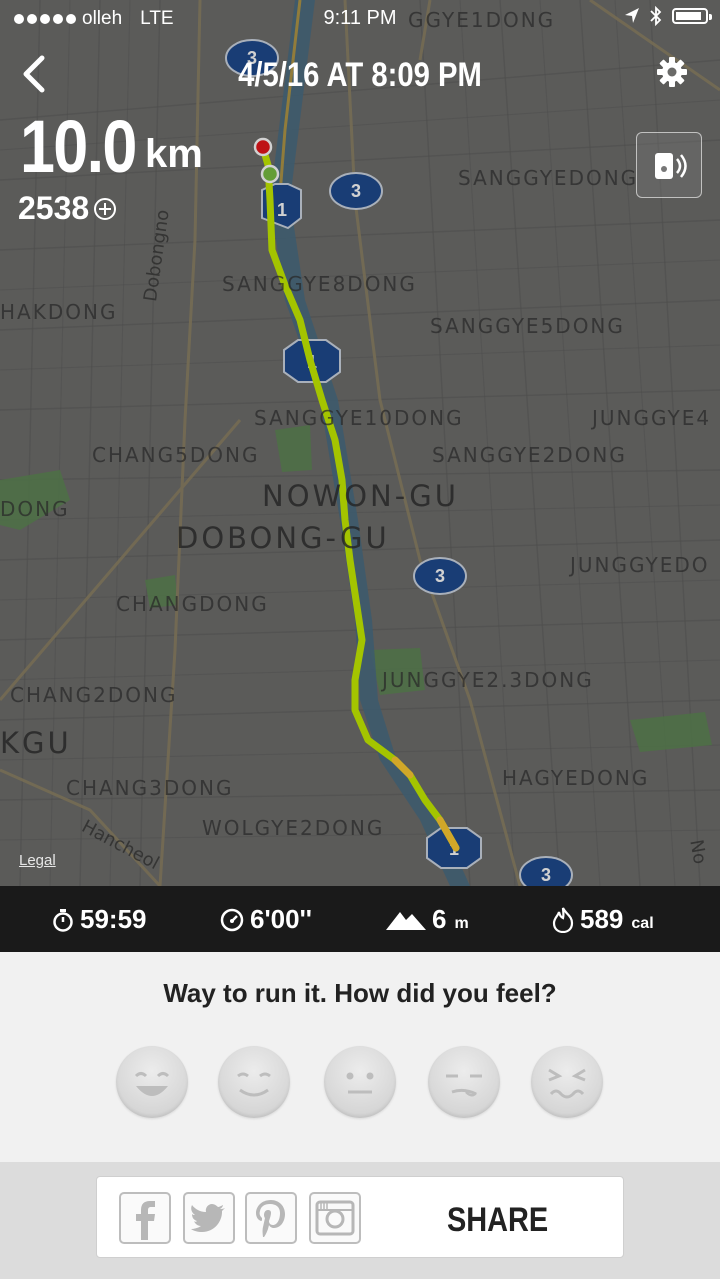 This screenshot has width=720, height=1279. I want to click on status-right, so click(668, 16).